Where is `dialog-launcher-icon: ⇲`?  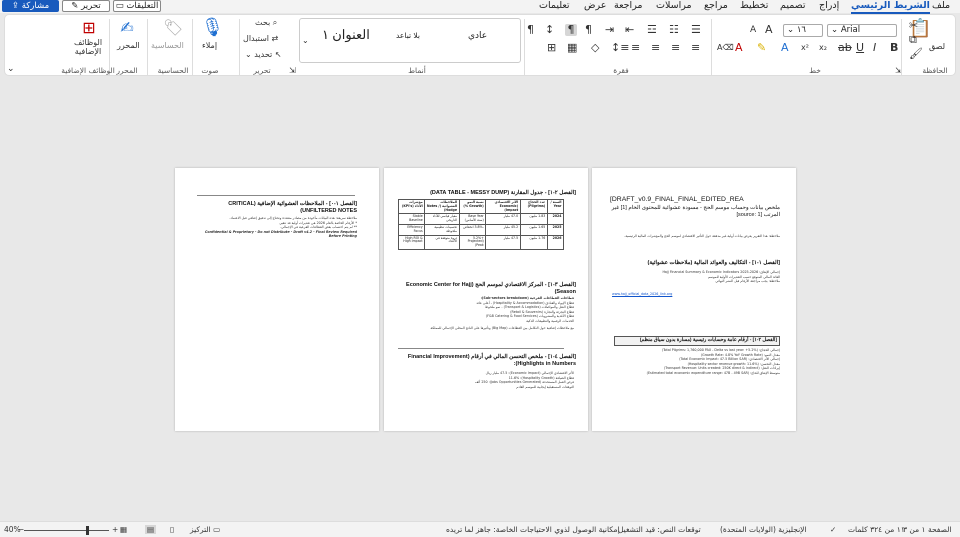 dialog-launcher-icon: ⇲ is located at coordinates (292, 71).